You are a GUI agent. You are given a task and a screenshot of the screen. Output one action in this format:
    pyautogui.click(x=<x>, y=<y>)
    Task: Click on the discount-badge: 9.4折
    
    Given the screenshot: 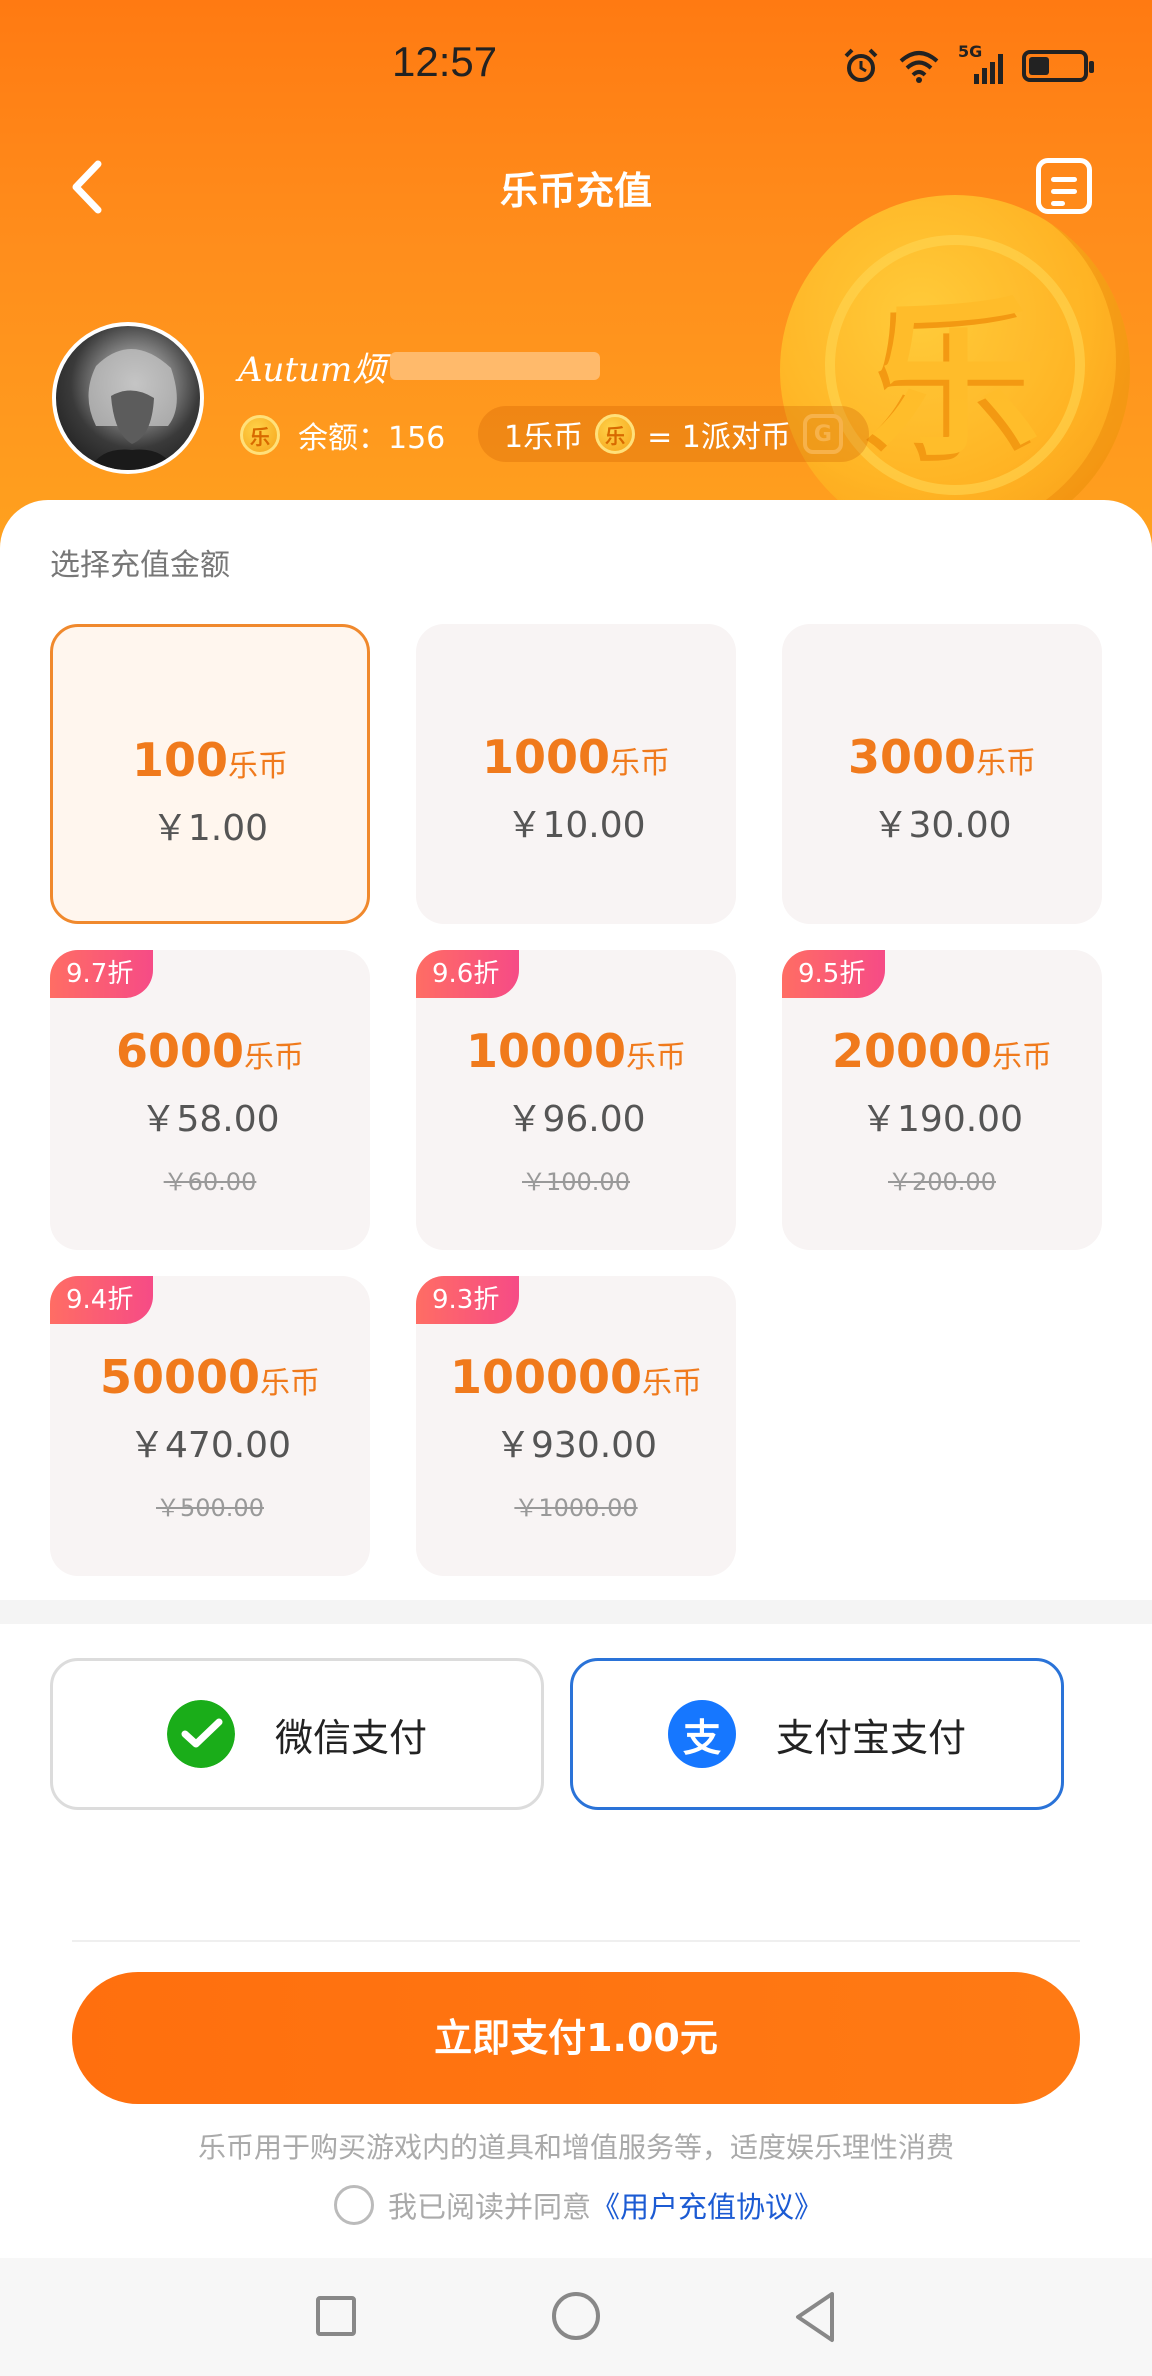 What is the action you would take?
    pyautogui.click(x=102, y=1300)
    